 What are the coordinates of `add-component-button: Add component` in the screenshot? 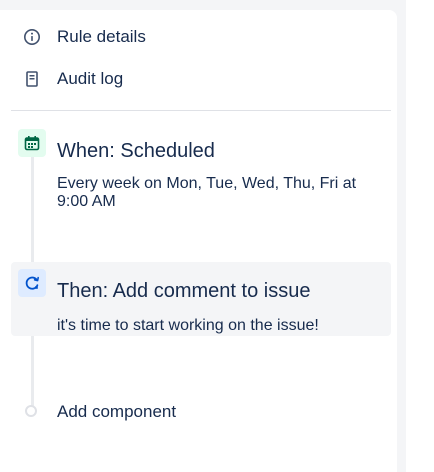 It's located at (116, 412).